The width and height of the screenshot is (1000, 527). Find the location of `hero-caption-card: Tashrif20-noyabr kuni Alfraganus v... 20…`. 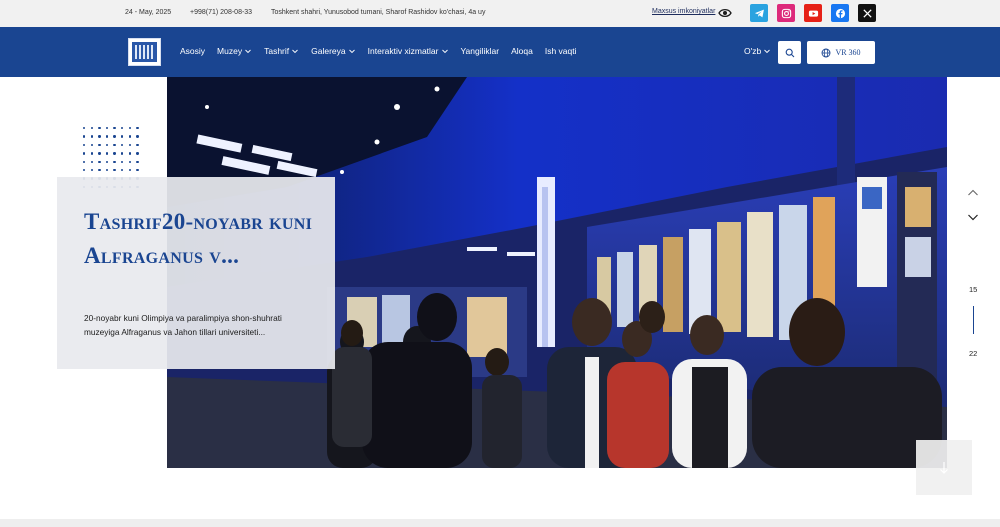

hero-caption-card: Tashrif20-noyabr kuni Alfraganus v... 20… is located at coordinates (196, 273).